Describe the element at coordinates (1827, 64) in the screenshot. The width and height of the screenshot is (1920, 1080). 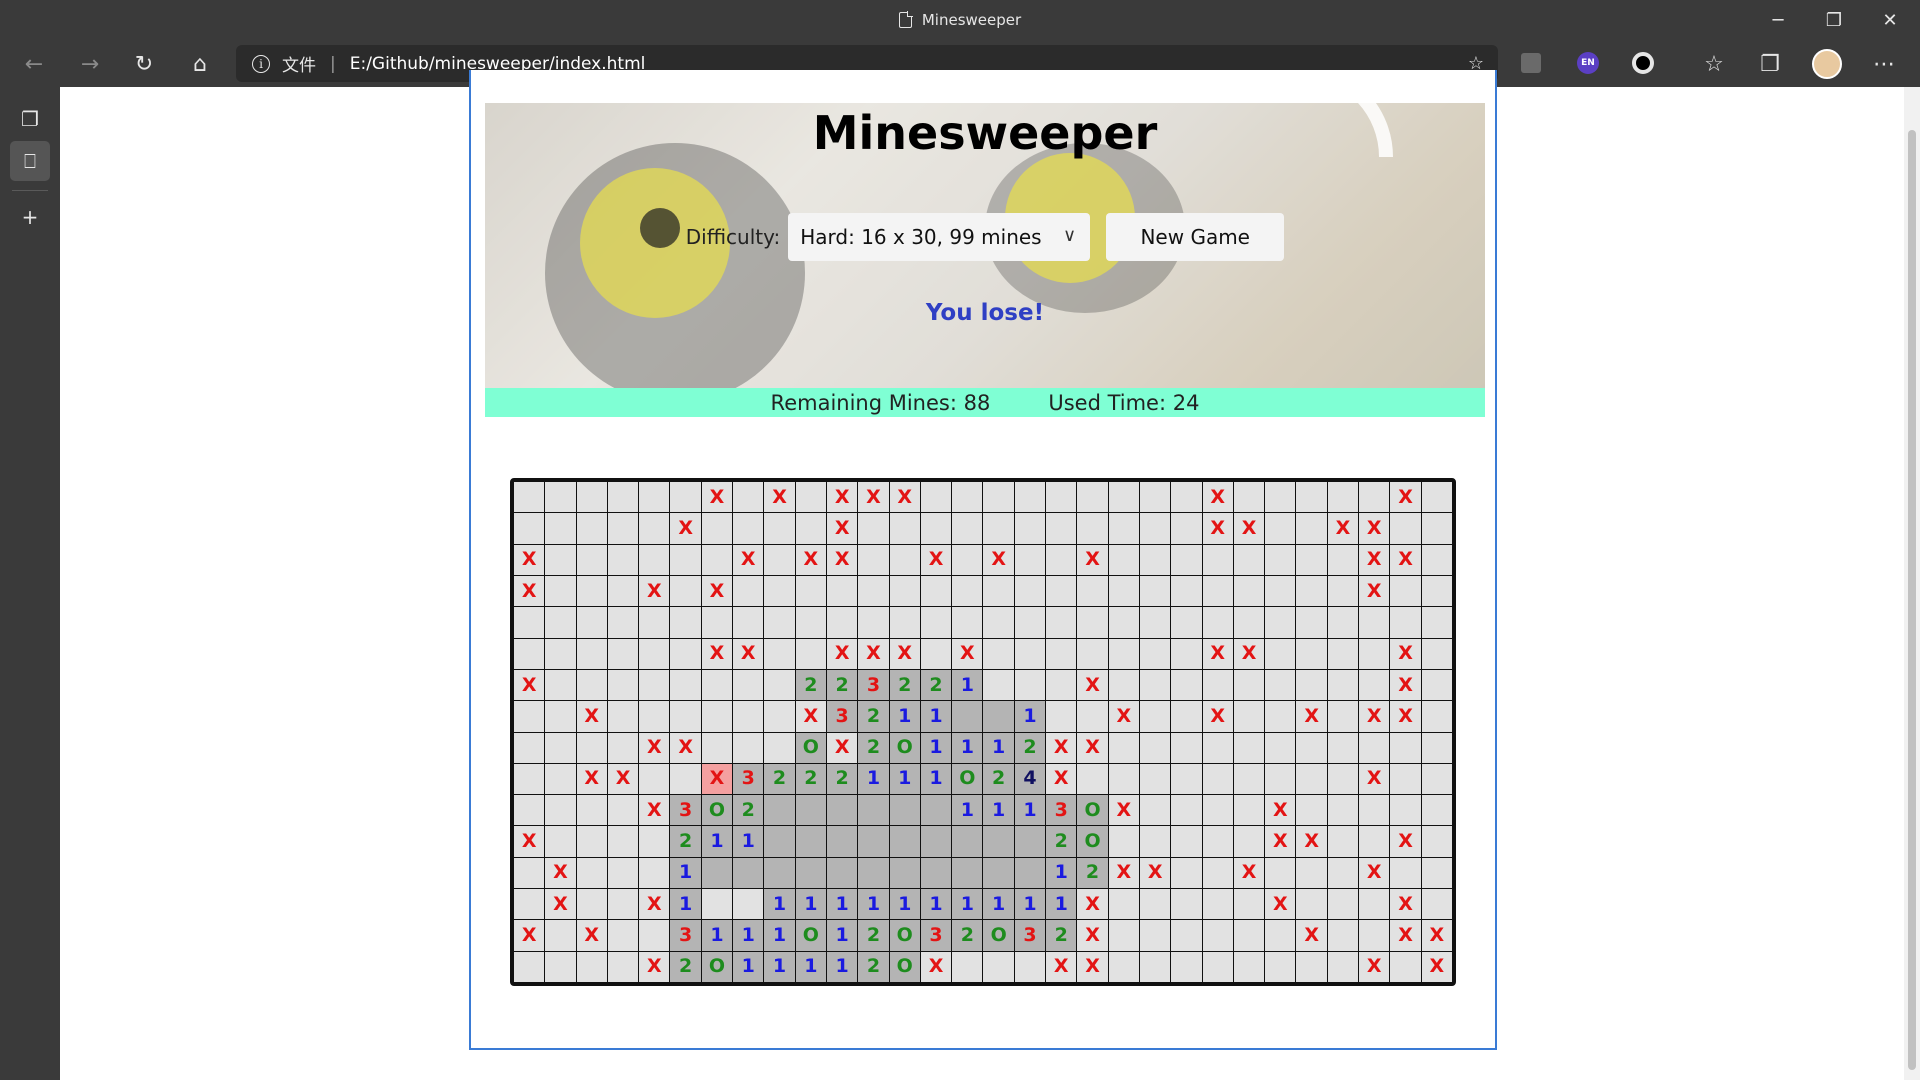
I see `profile-avatar` at that location.